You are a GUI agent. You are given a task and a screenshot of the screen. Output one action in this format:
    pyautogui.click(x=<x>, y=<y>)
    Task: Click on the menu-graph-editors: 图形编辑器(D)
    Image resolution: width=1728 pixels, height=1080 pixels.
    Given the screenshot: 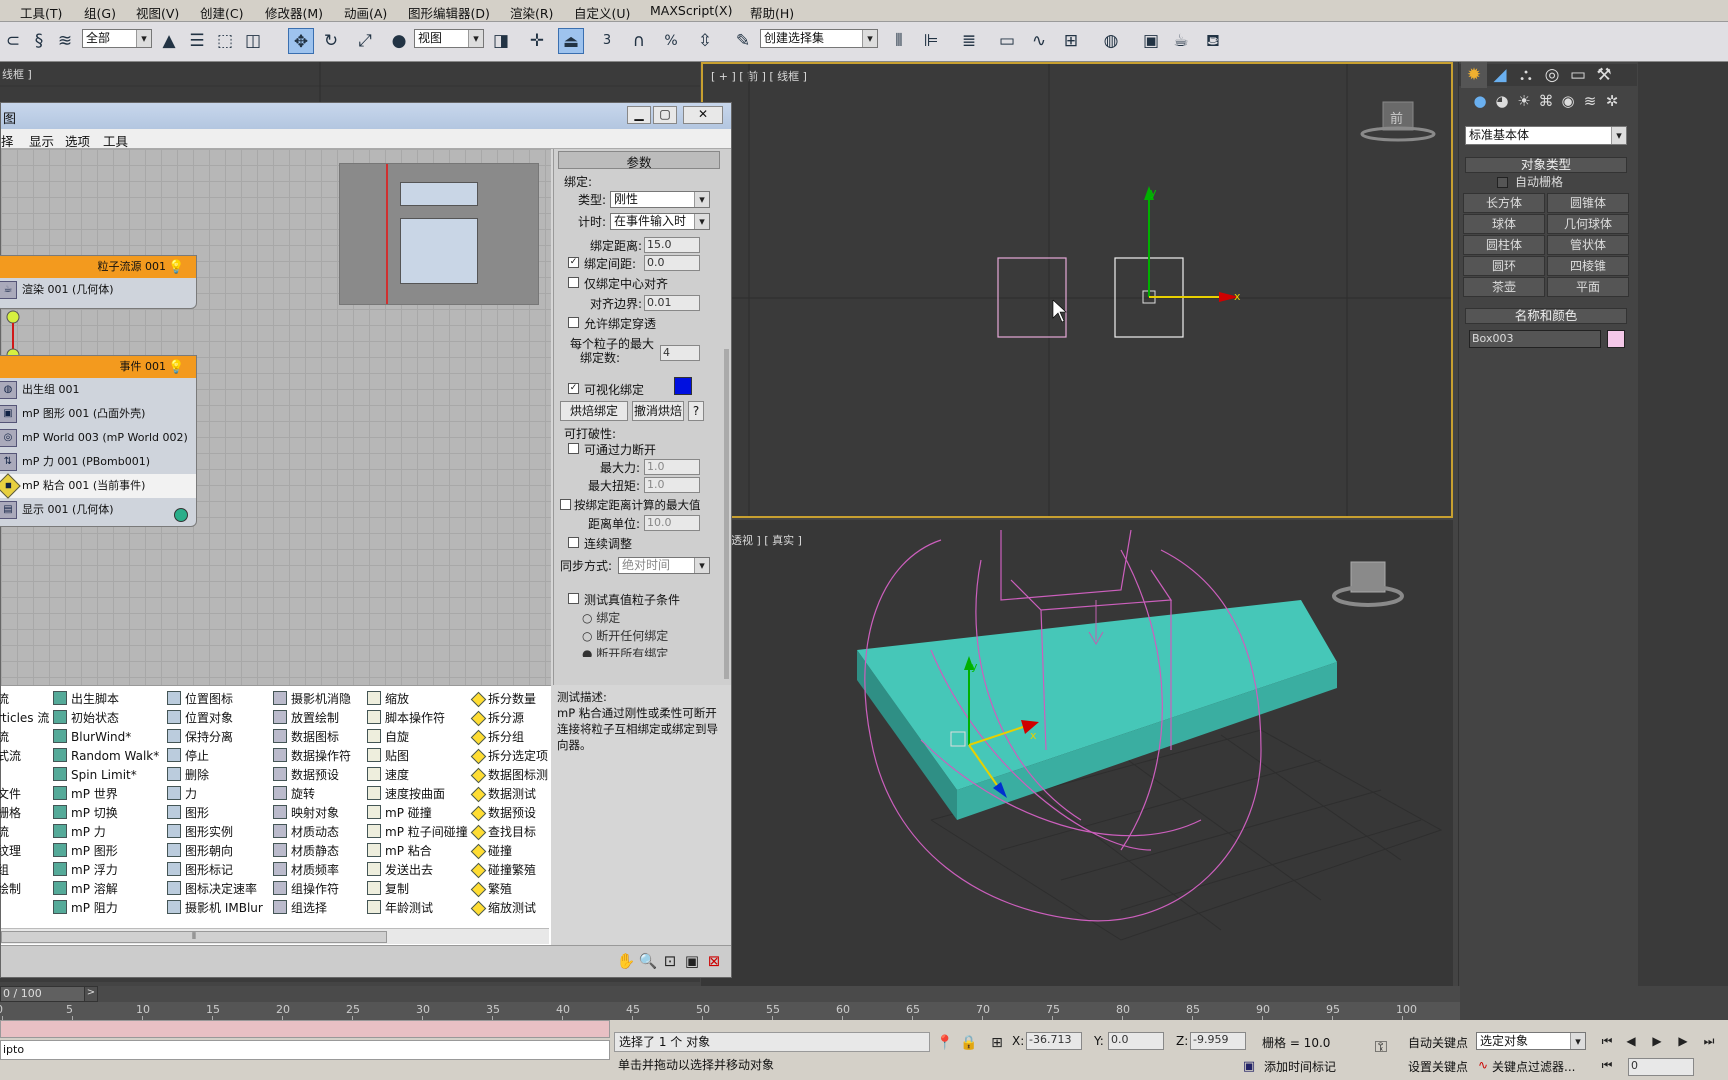 What is the action you would take?
    pyautogui.click(x=449, y=12)
    